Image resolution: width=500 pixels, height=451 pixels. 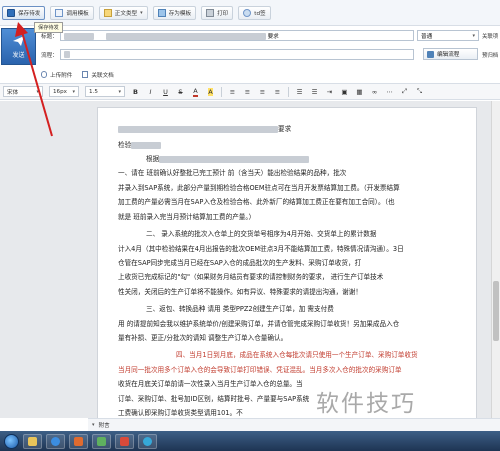 What do you see at coordinates (294, 424) in the screenshot?
I see `attachment-footer: ▾ 附言` at bounding box center [294, 424].